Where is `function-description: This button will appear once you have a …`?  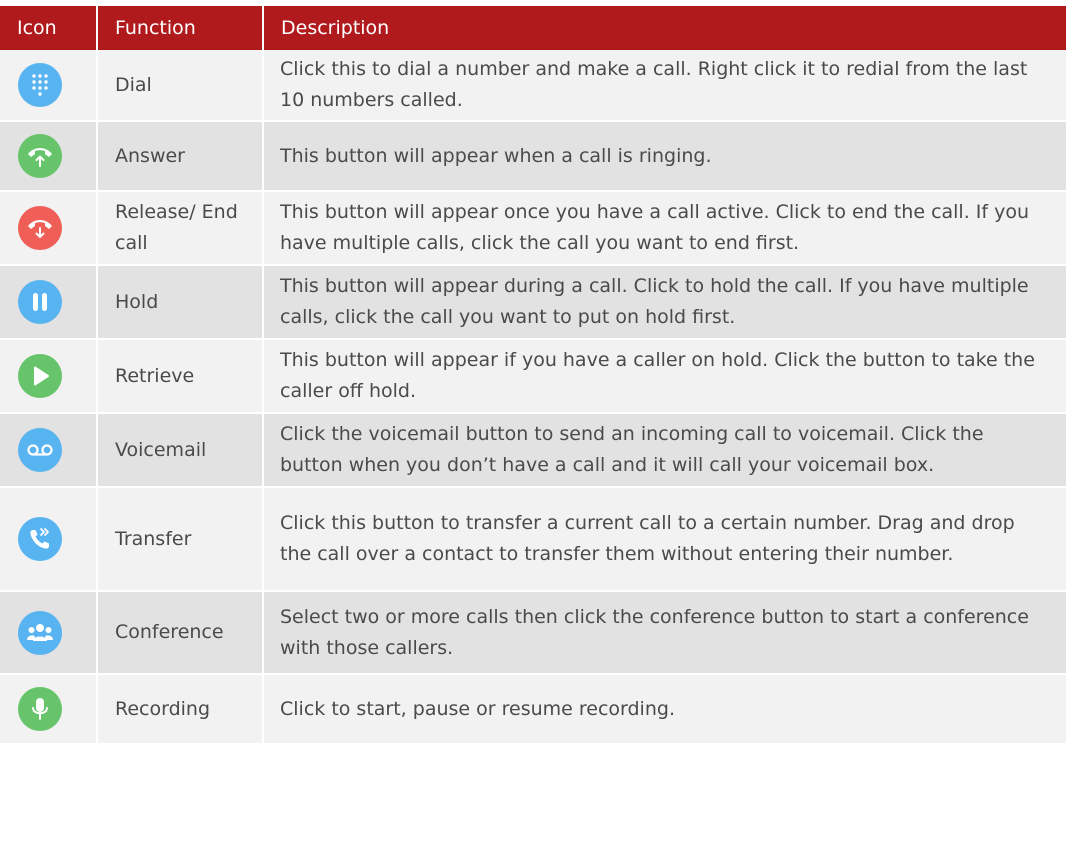
function-description: This button will appear once you have a … is located at coordinates (664, 228).